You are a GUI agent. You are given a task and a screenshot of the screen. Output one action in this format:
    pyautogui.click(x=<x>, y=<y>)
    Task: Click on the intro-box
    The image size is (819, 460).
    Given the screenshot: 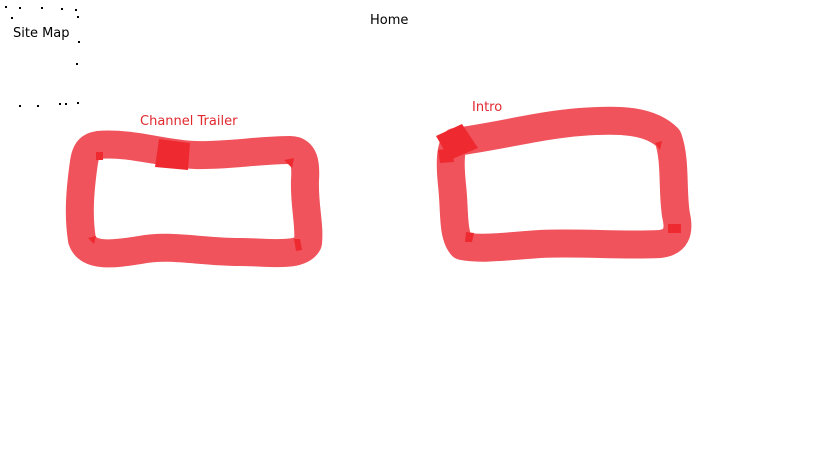 What is the action you would take?
    pyautogui.click(x=564, y=184)
    